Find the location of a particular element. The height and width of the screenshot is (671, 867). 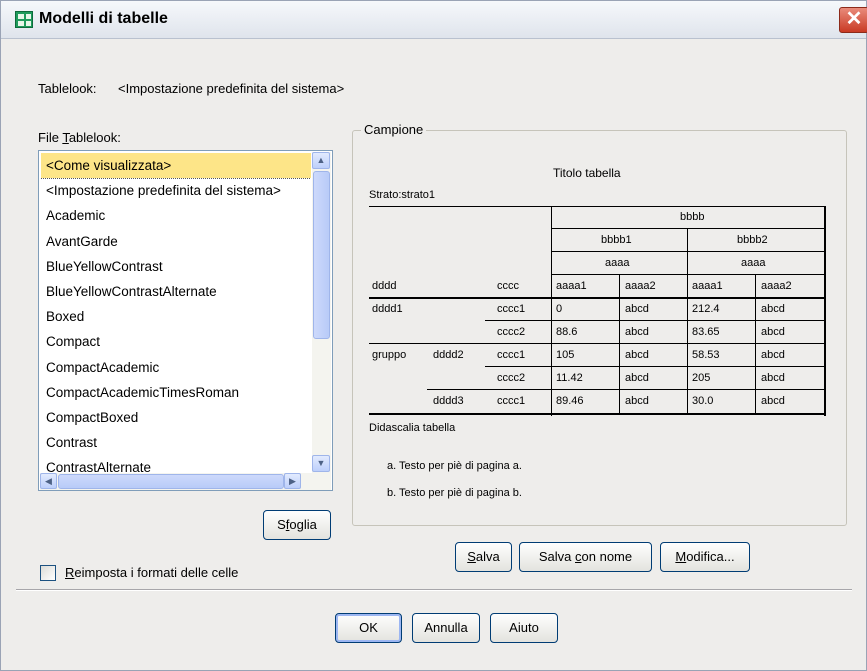

close-button: ✕ is located at coordinates (853, 20).